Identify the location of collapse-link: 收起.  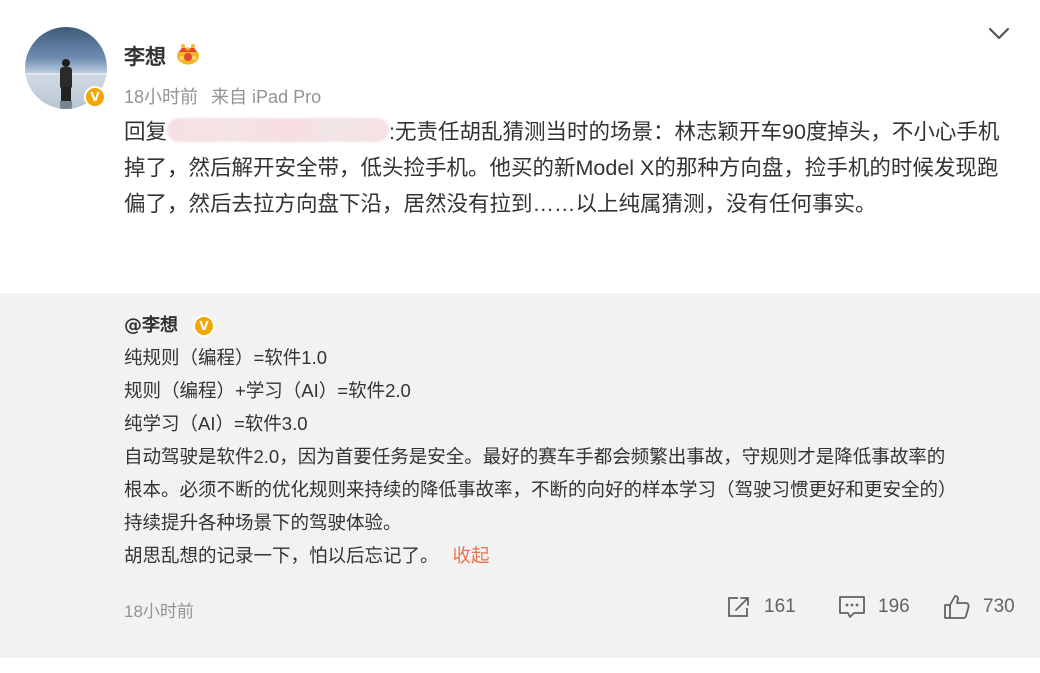
(471, 555).